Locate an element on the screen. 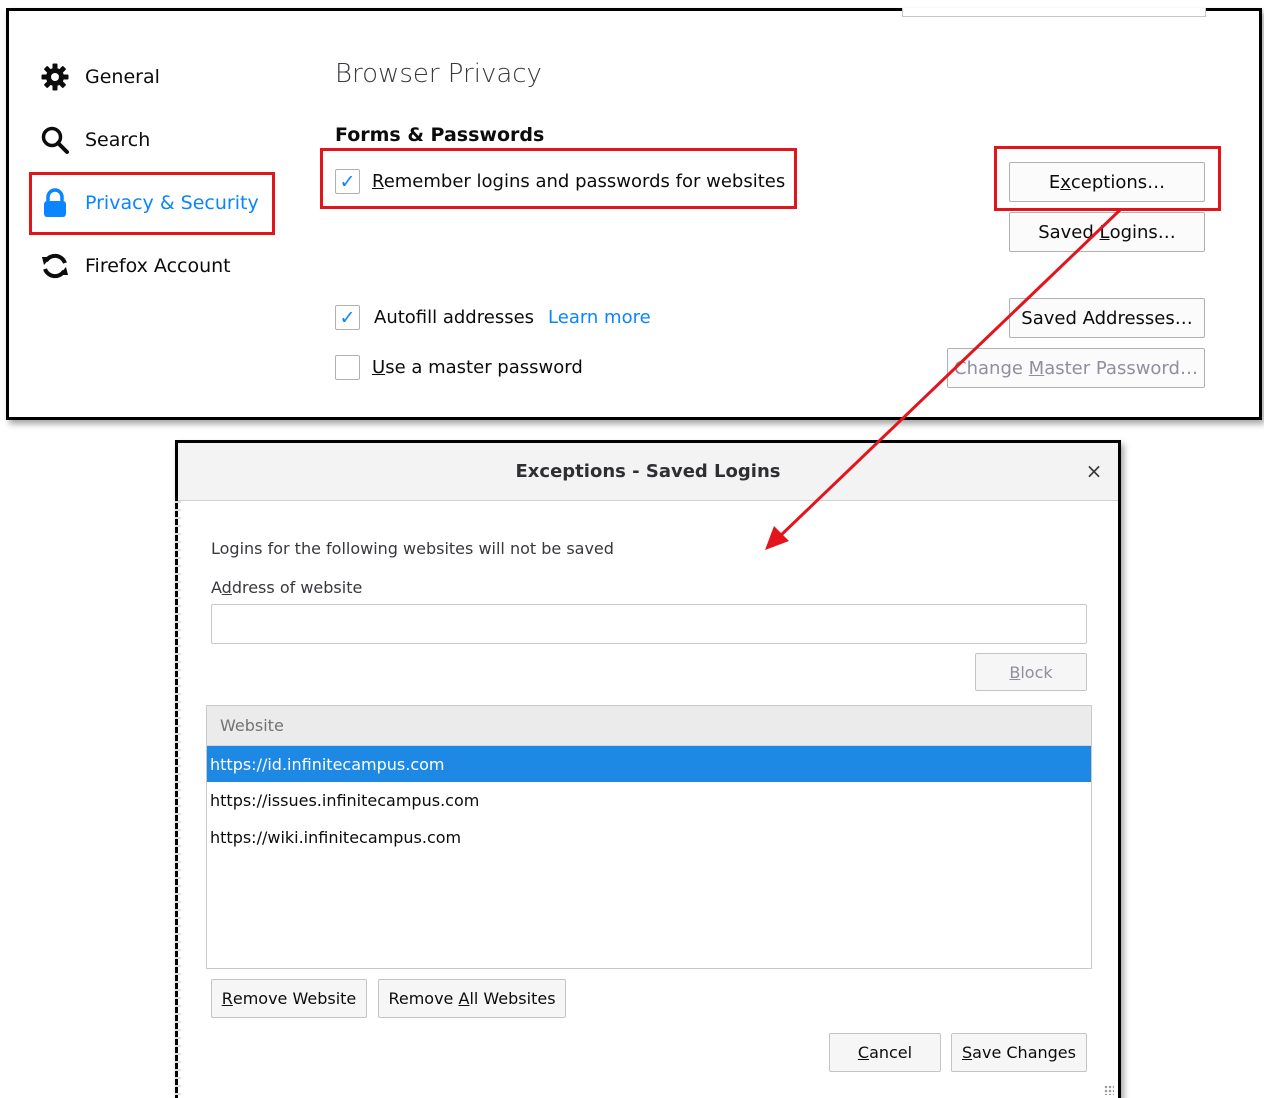 Image resolution: width=1264 pixels, height=1098 pixels. cancel-button: Cancel is located at coordinates (885, 1052).